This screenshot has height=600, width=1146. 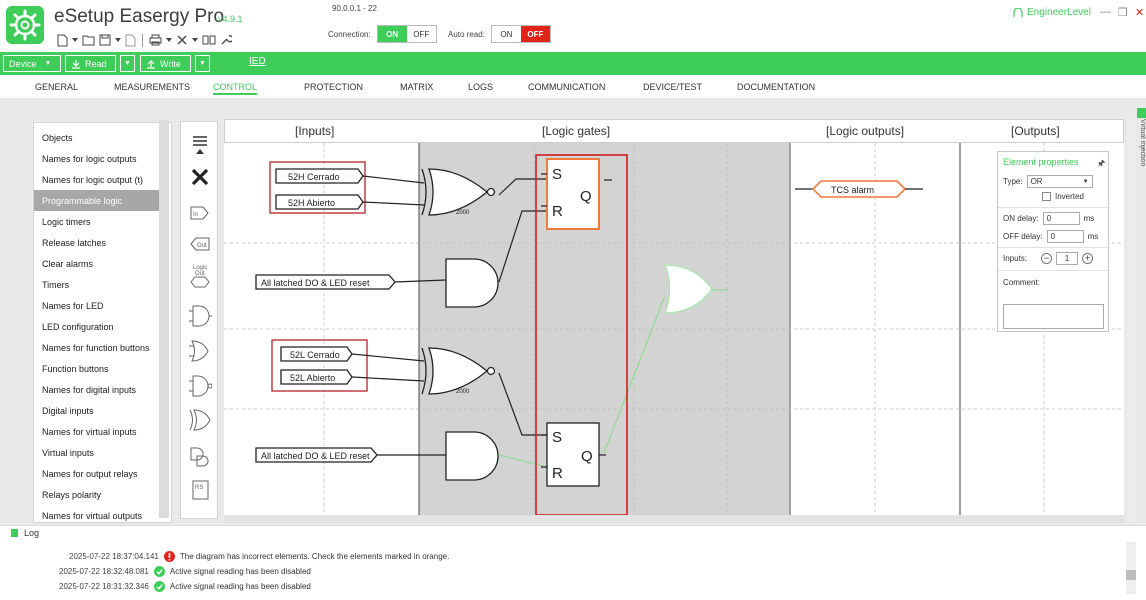 I want to click on canvas-vertical-scrollbar, so click(x=1131, y=321).